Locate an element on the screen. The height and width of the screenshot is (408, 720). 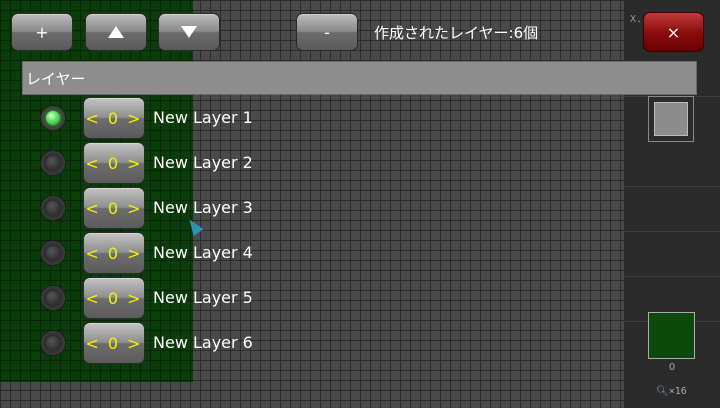
arrow-up-icon is located at coordinates (116, 32).